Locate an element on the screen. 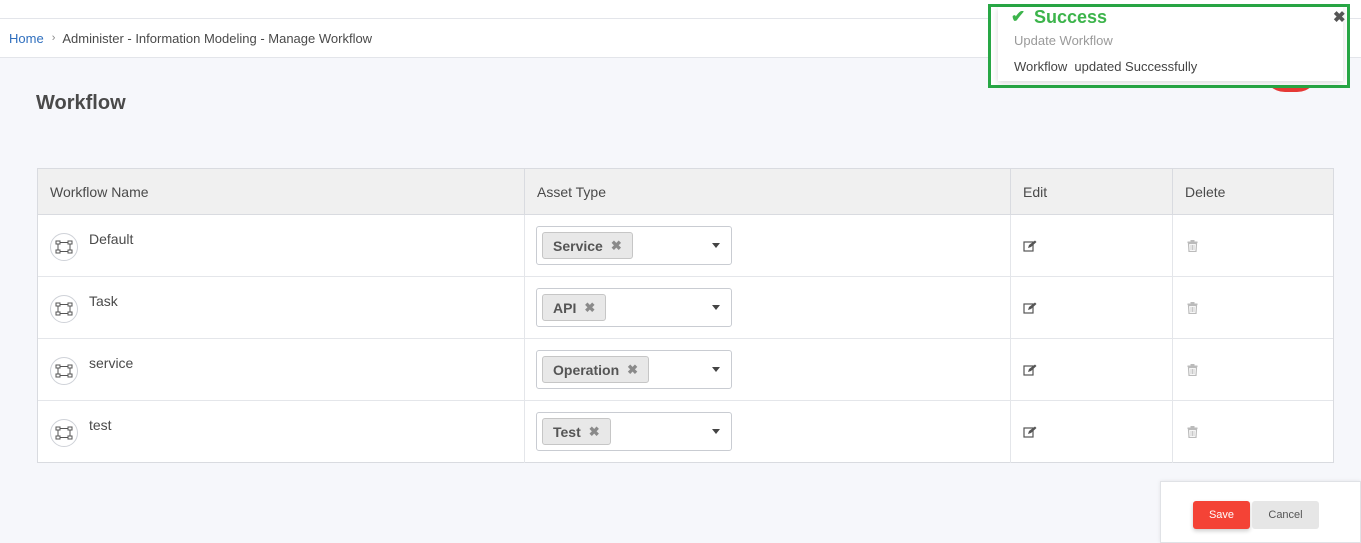 Image resolution: width=1361 pixels, height=543 pixels. workflow-name-cell: service is located at coordinates (281, 369).